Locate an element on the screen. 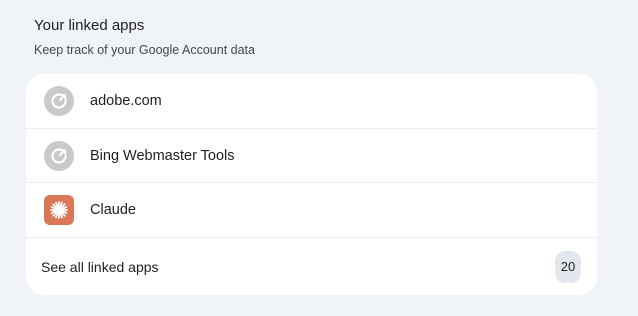  section-title: Your linked apps is located at coordinates (89, 25).